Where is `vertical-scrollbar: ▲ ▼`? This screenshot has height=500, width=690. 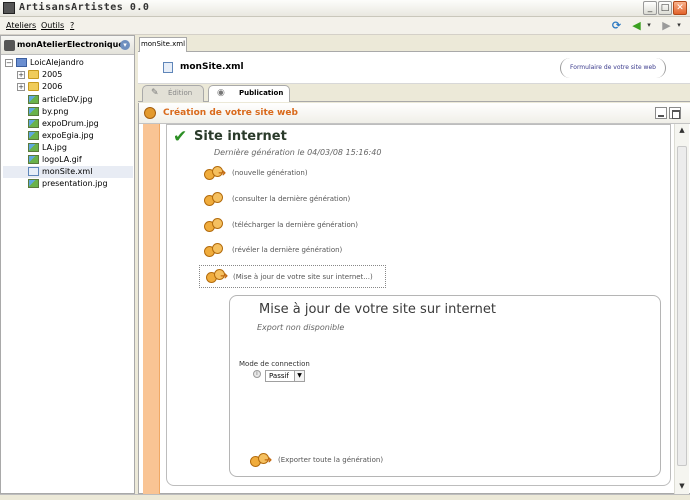 vertical-scrollbar: ▲ ▼ is located at coordinates (681, 309).